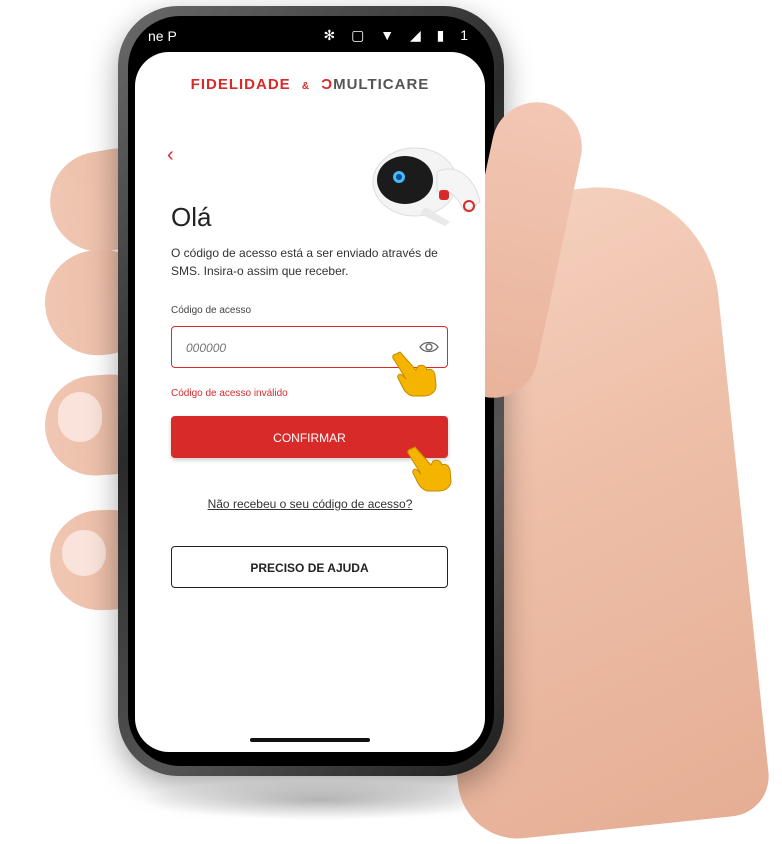 This screenshot has width=782, height=844. I want to click on code-field-label: Código de acesso, so click(211, 310).